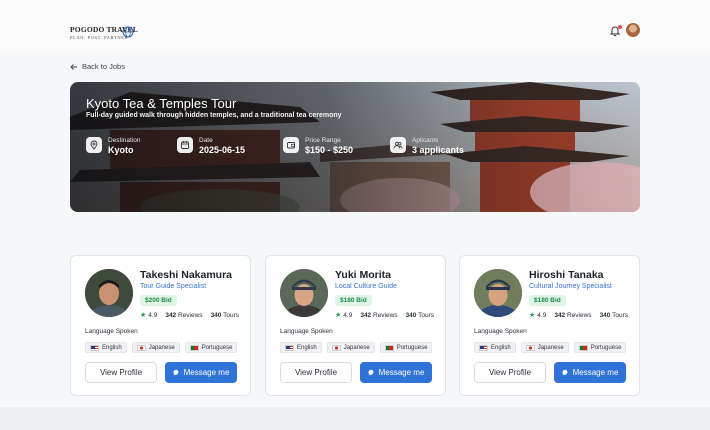 The width and height of the screenshot is (710, 430). I want to click on footer-strip, so click(355, 418).